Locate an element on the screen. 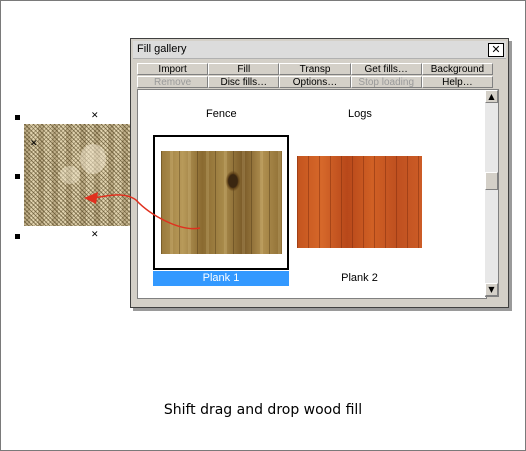 This screenshot has width=526, height=451. fill-button: Fill is located at coordinates (244, 69).